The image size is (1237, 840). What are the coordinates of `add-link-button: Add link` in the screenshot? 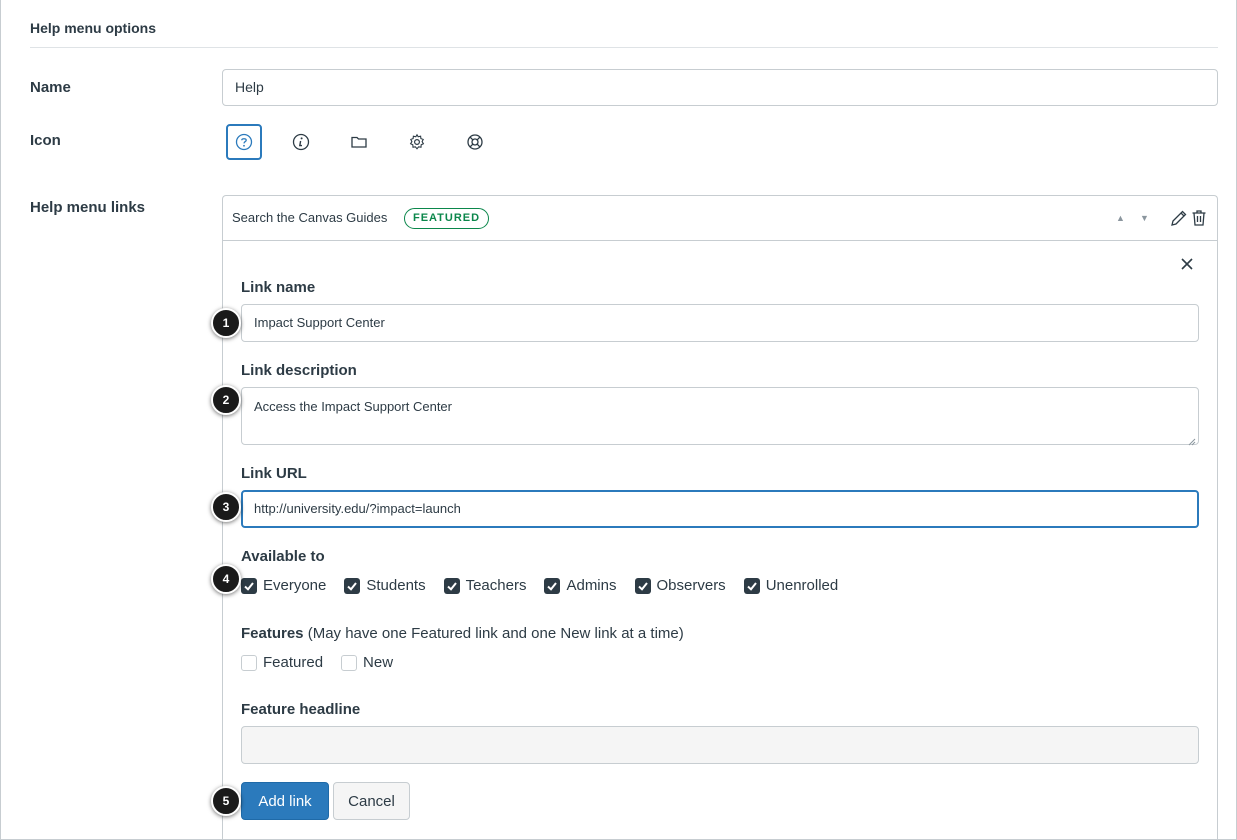 It's located at (285, 801).